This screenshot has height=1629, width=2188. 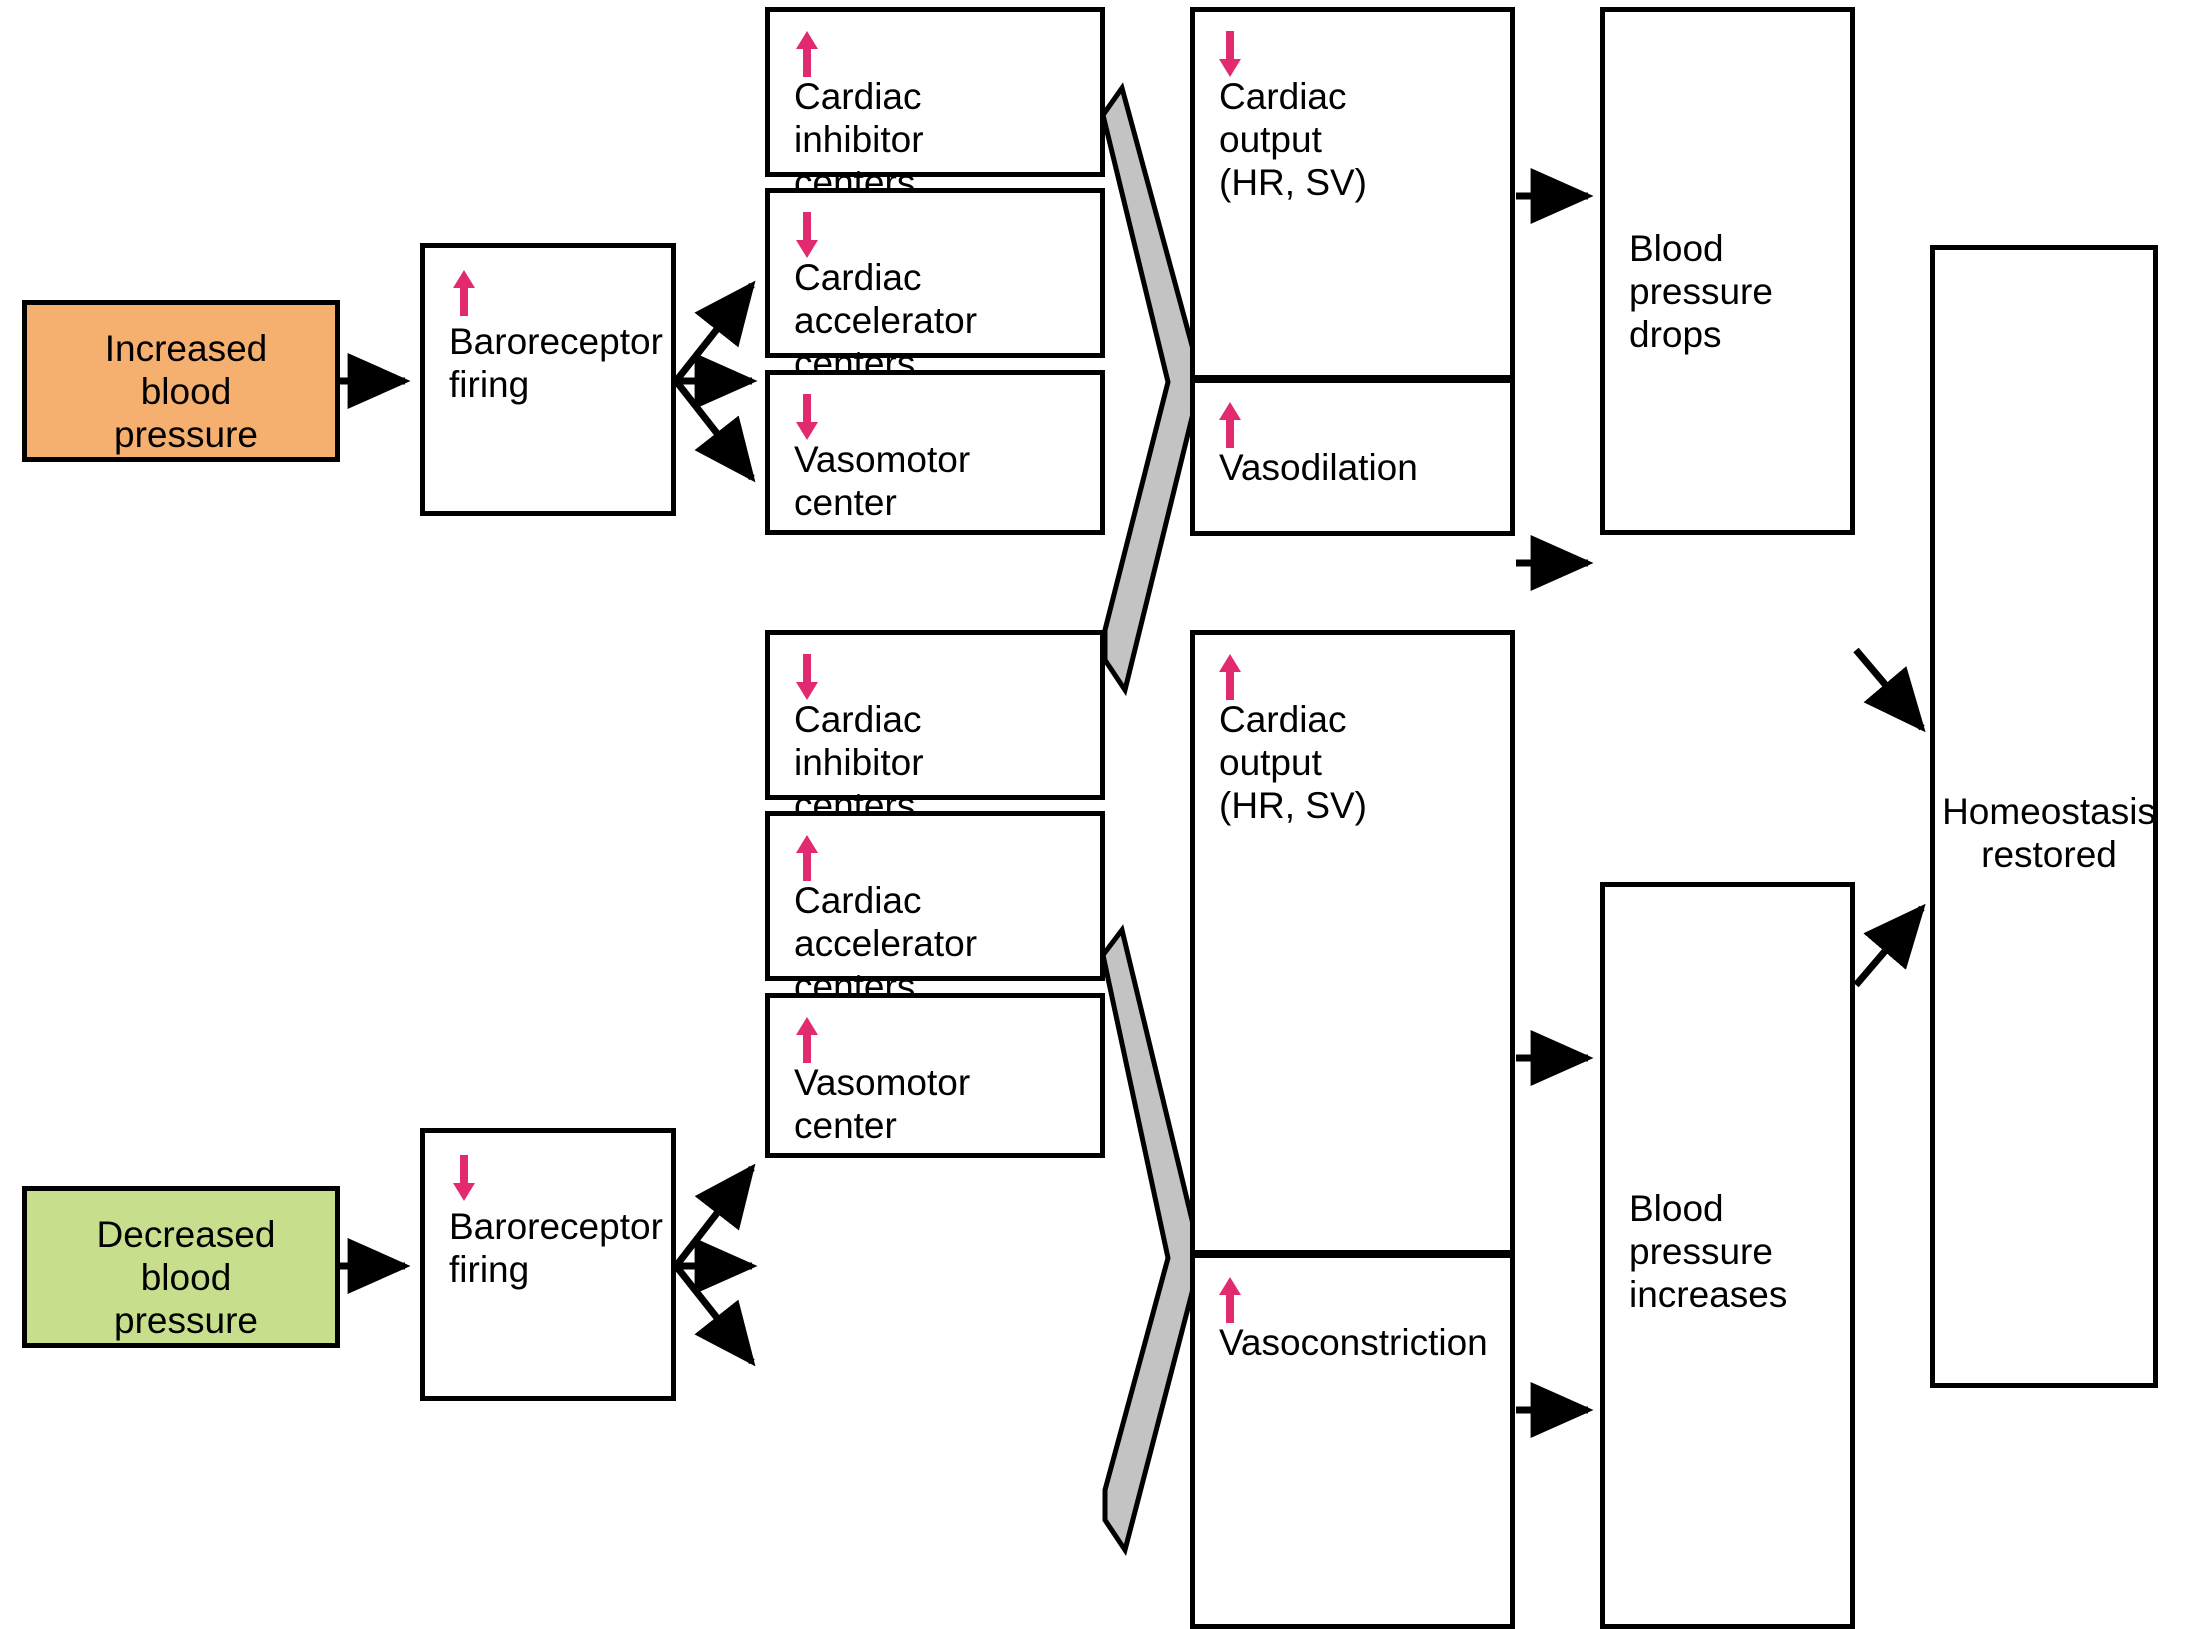 What do you see at coordinates (1353, 1342) in the screenshot?
I see `effect-label-bottom-vasoconstriction: Vasoconstriction` at bounding box center [1353, 1342].